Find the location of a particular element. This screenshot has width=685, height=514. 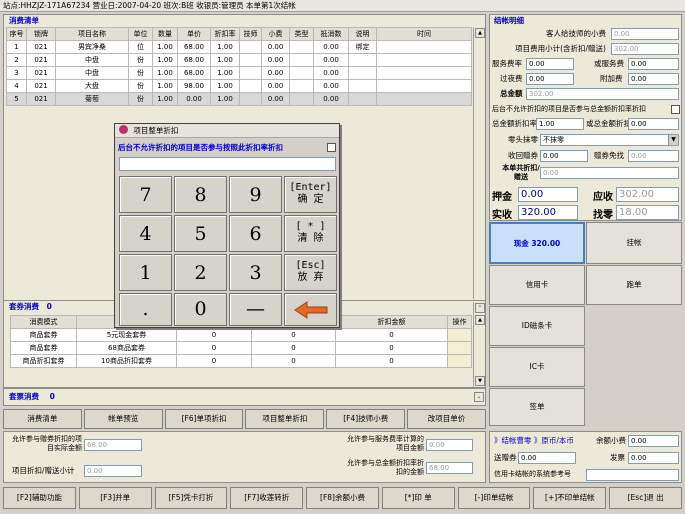

service-fee-field: 0.00 is located at coordinates (653, 64).